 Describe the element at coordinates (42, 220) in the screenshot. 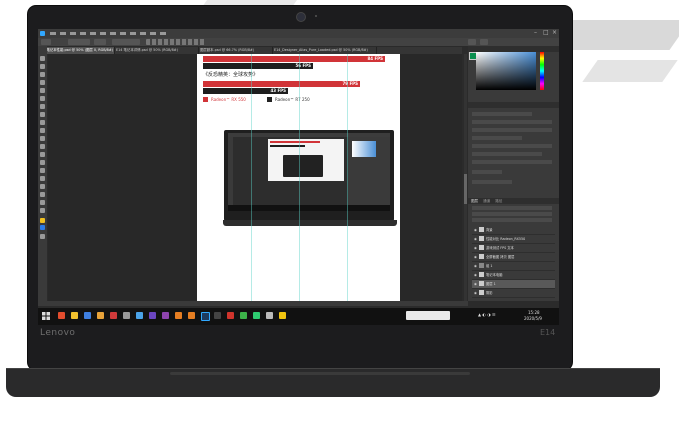

I see `foreground-color-icon` at that location.